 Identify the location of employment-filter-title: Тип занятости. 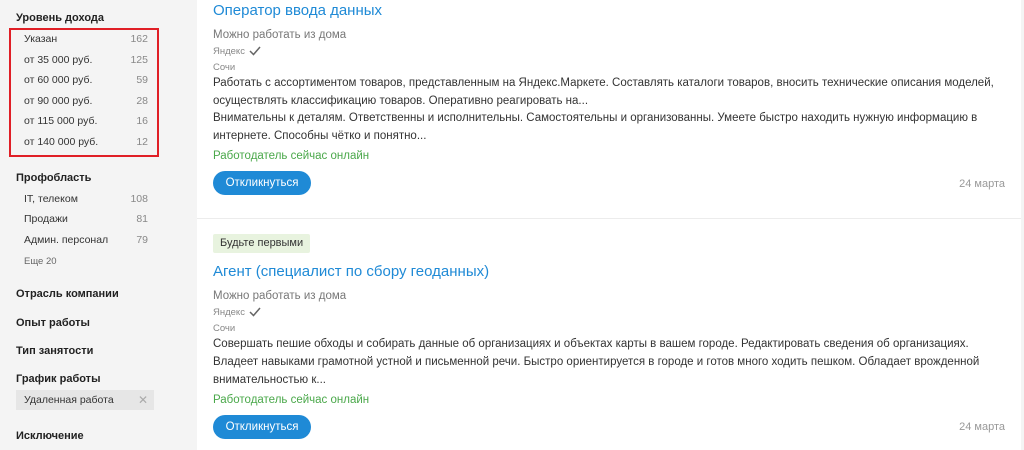
(54, 351).